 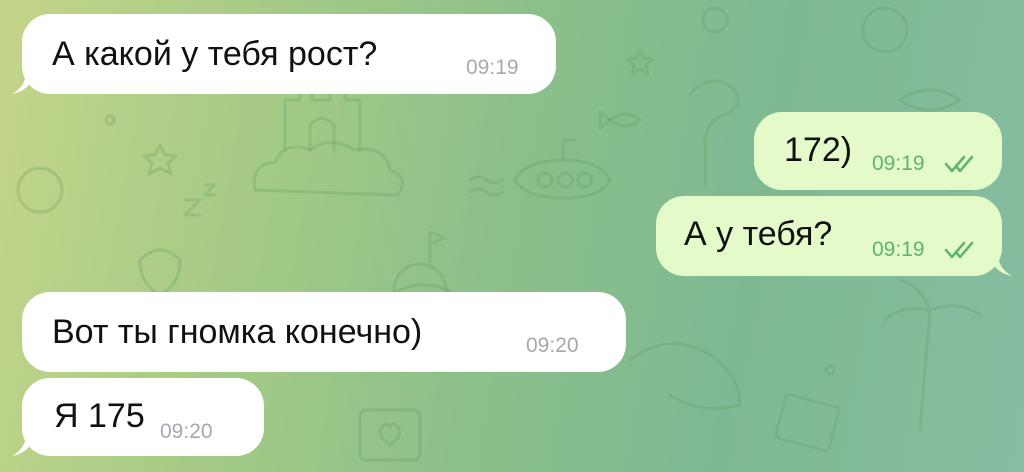 What do you see at coordinates (758, 234) in the screenshot?
I see `message-text: А у тебя?` at bounding box center [758, 234].